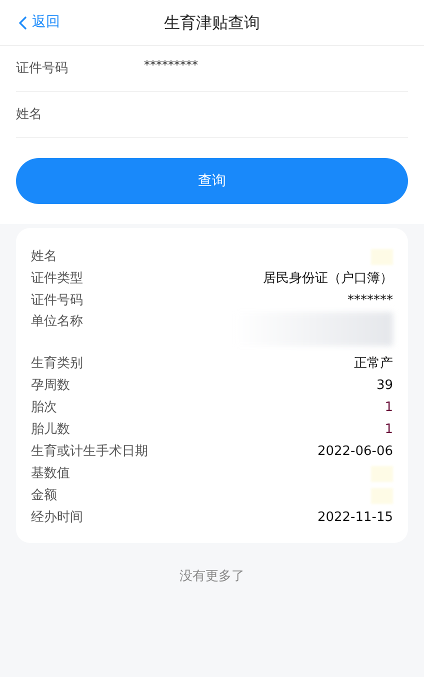 The width and height of the screenshot is (424, 677). Describe the element at coordinates (212, 577) in the screenshot. I see `end-of-list-text: 没有更多了` at that location.